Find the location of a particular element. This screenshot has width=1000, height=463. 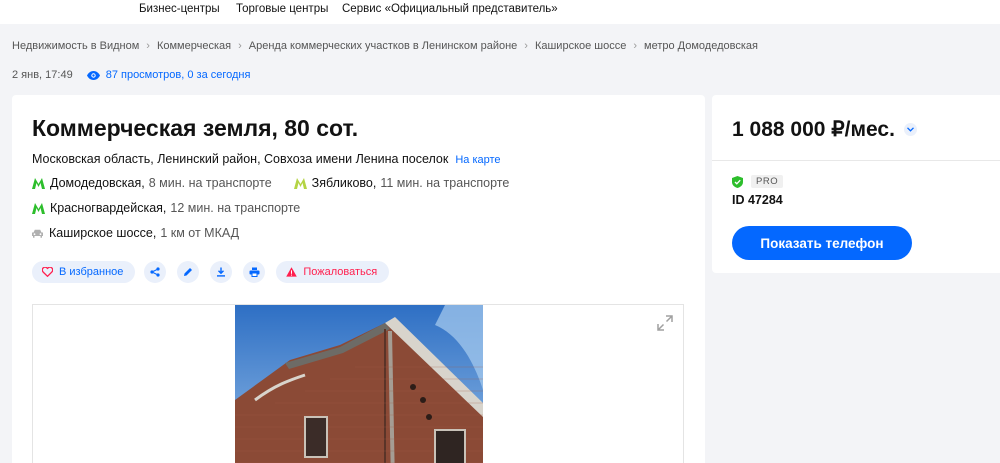

share-button is located at coordinates (155, 272).